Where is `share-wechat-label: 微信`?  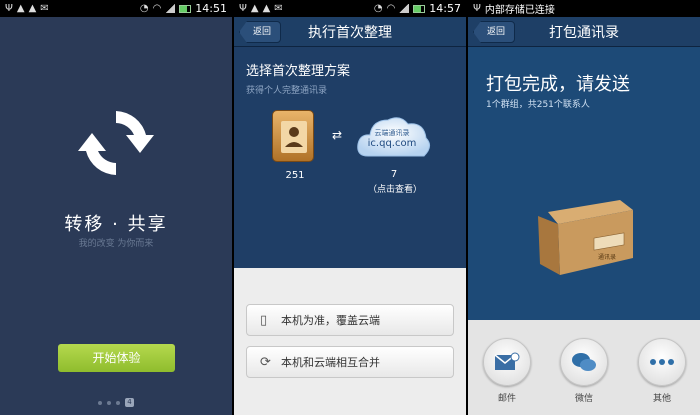 share-wechat-label: 微信 is located at coordinates (583, 399).